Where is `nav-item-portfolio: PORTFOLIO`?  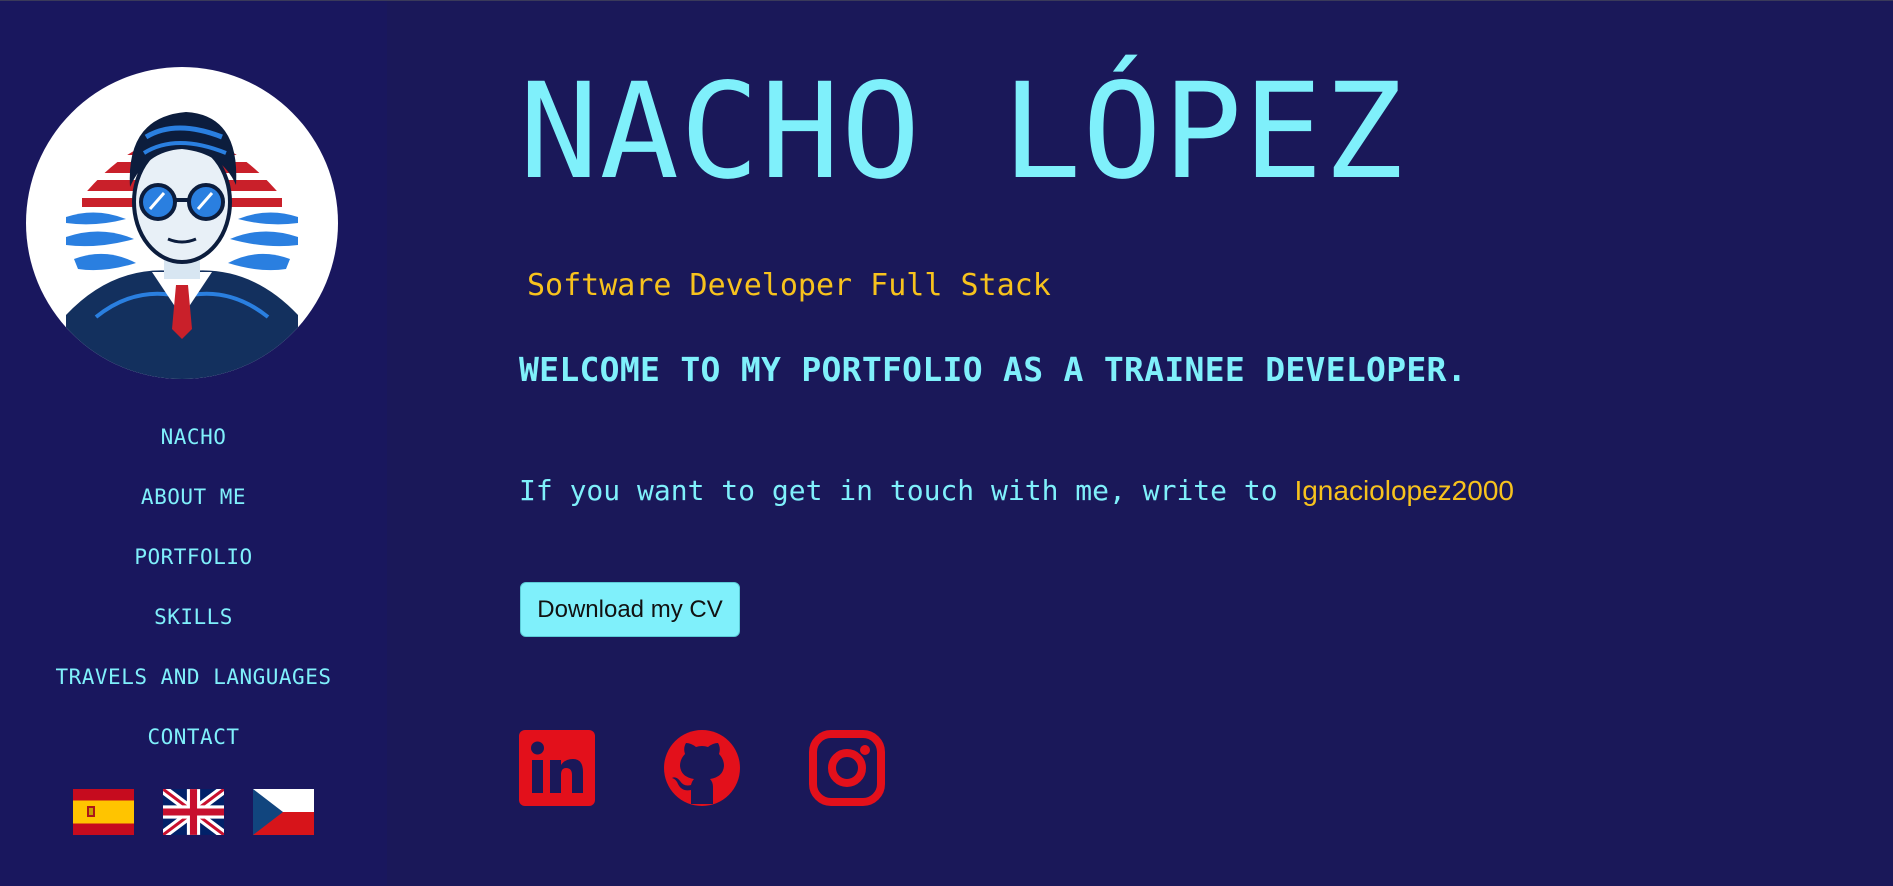 nav-item-portfolio: PORTFOLIO is located at coordinates (193, 564).